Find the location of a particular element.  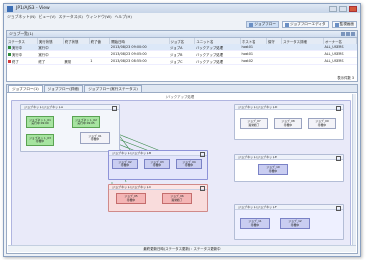

flow-icon is located at coordinates (251, 24).